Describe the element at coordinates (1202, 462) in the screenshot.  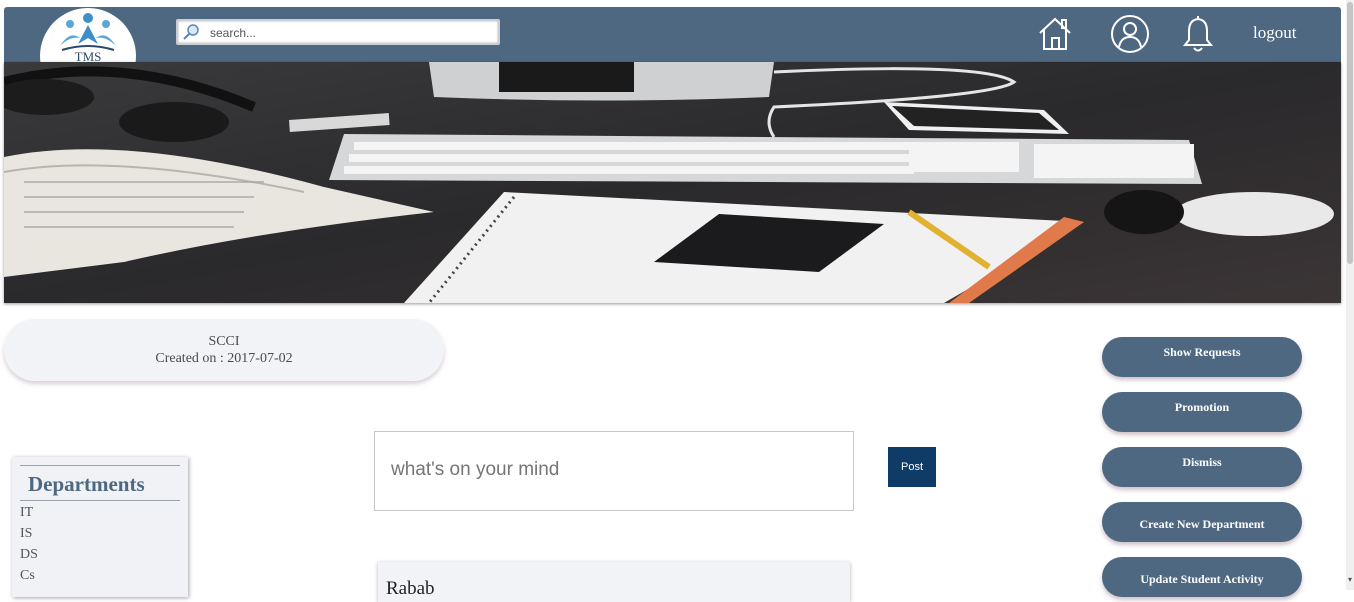
I see `dismiss-label: Dismiss` at that location.